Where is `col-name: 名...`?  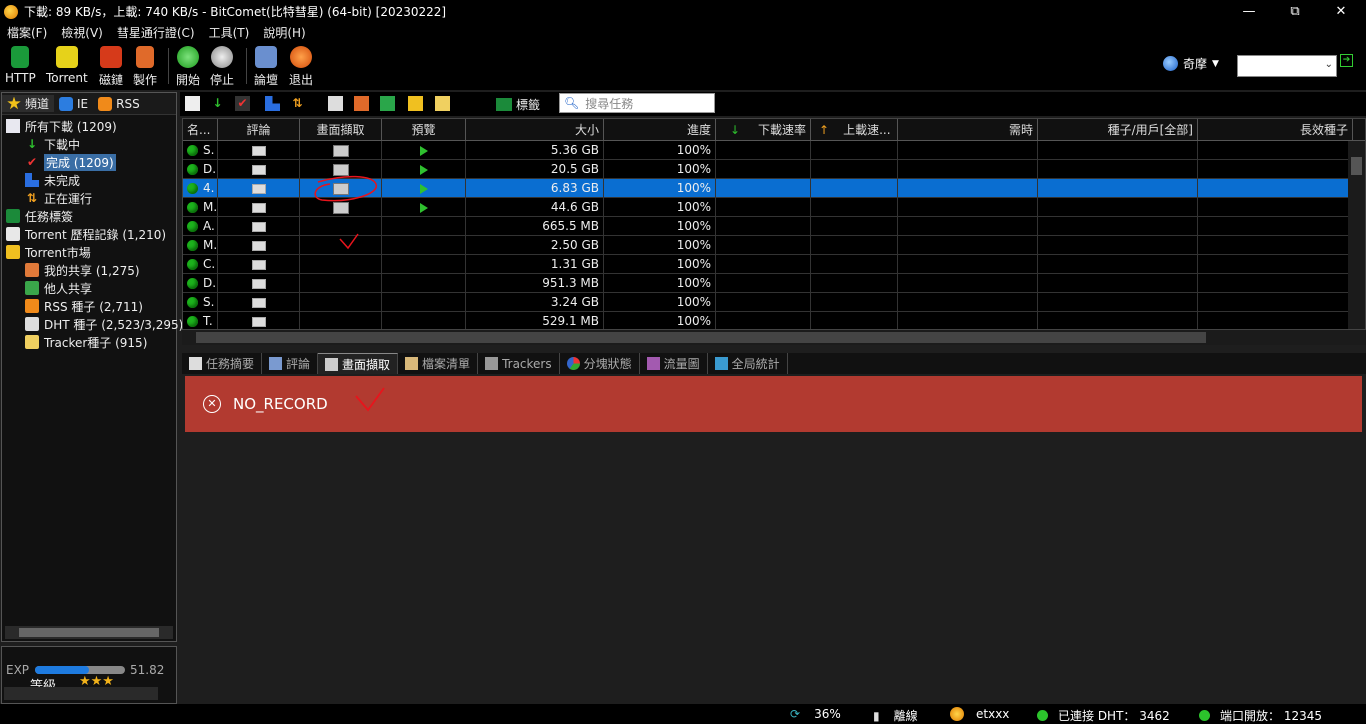
col-name: 名... is located at coordinates (200, 130).